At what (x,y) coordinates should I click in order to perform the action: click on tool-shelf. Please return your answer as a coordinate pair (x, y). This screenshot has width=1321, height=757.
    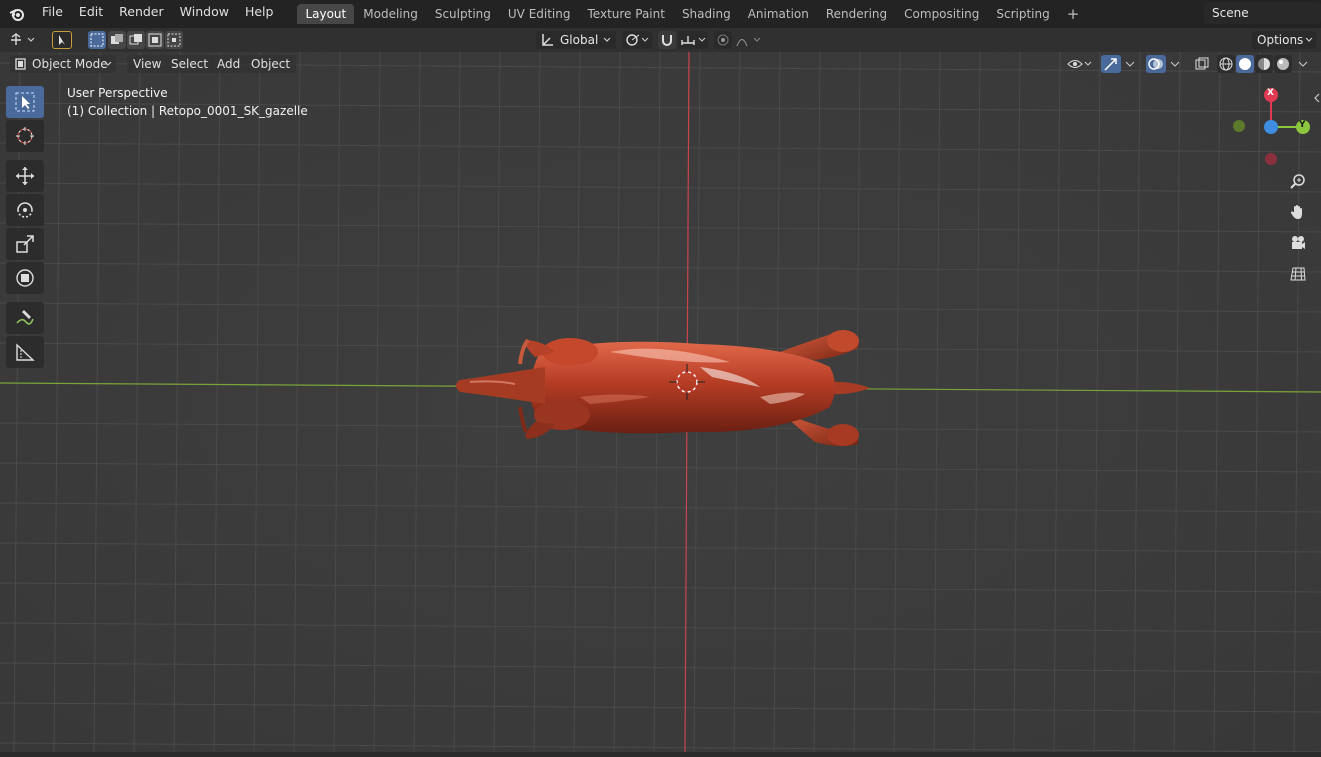
    Looking at the image, I should click on (27, 228).